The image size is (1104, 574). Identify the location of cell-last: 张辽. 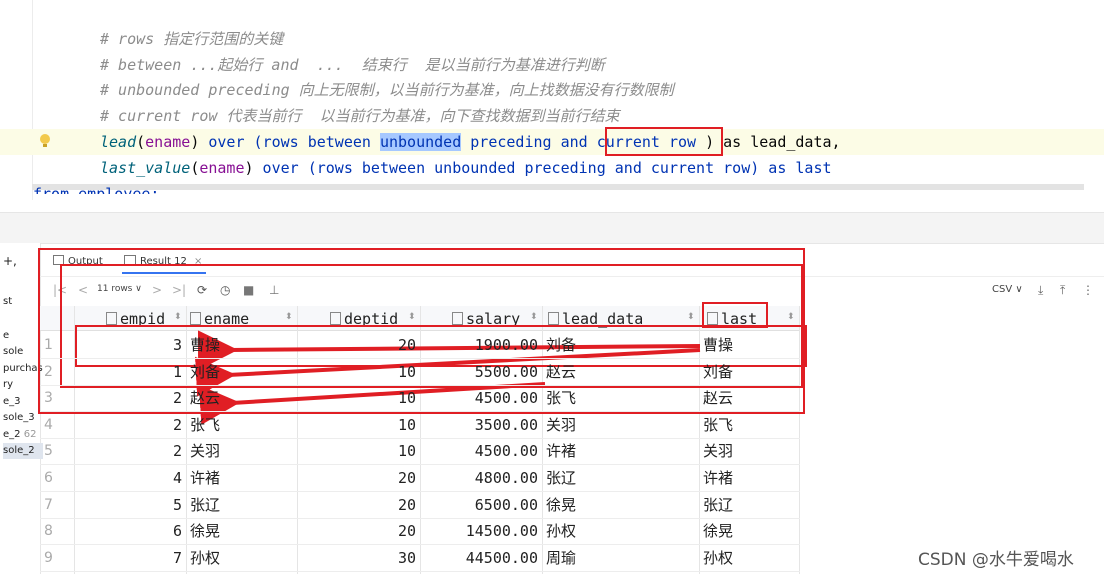
(748, 505).